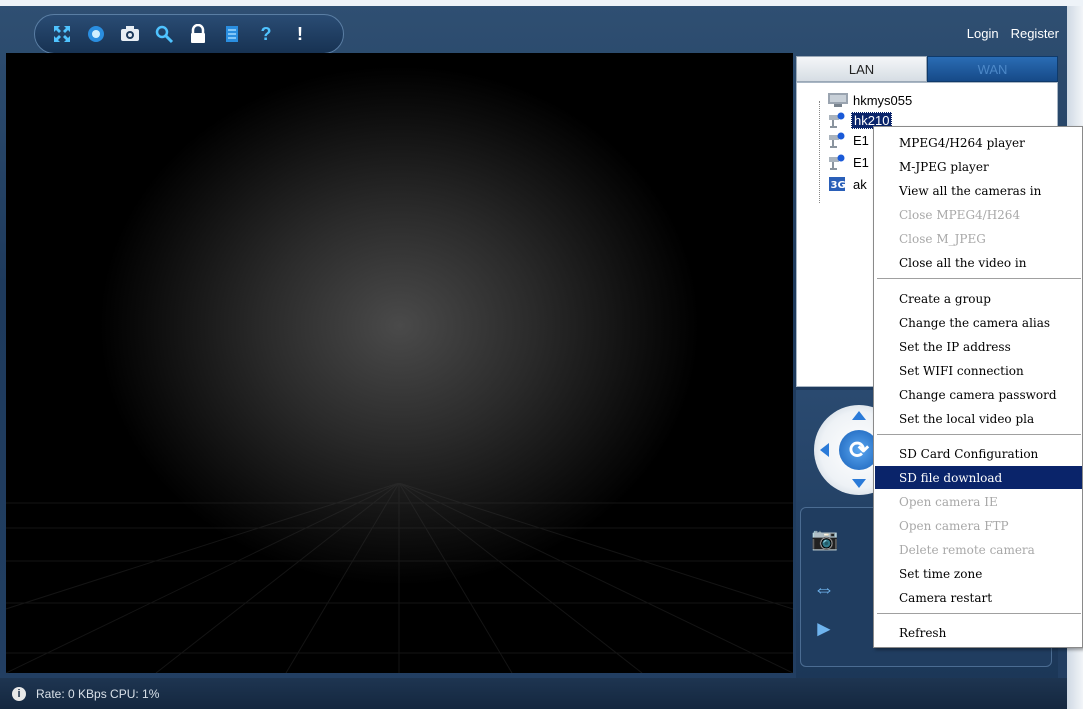 Image resolution: width=1083 pixels, height=709 pixels. What do you see at coordinates (978, 142) in the screenshot?
I see `menu-item-mpeg4-player: MPEG4/H264 player` at bounding box center [978, 142].